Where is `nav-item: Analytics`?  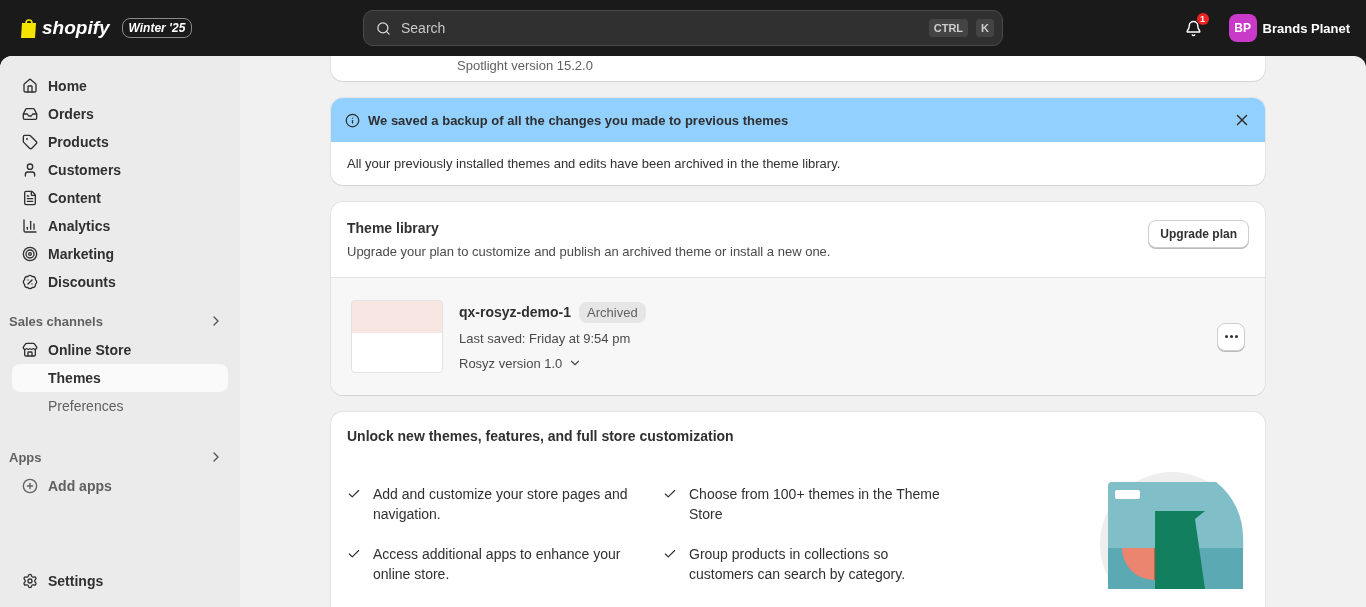 nav-item: Analytics is located at coordinates (120, 226).